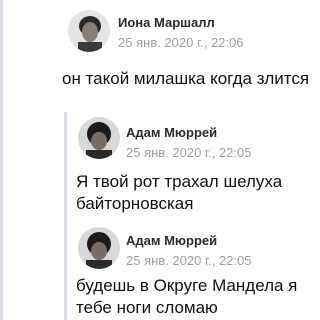 This screenshot has width=320, height=320. Describe the element at coordinates (179, 192) in the screenshot. I see `comment-text: Я твой рот трахал шелуха байторновская` at that location.